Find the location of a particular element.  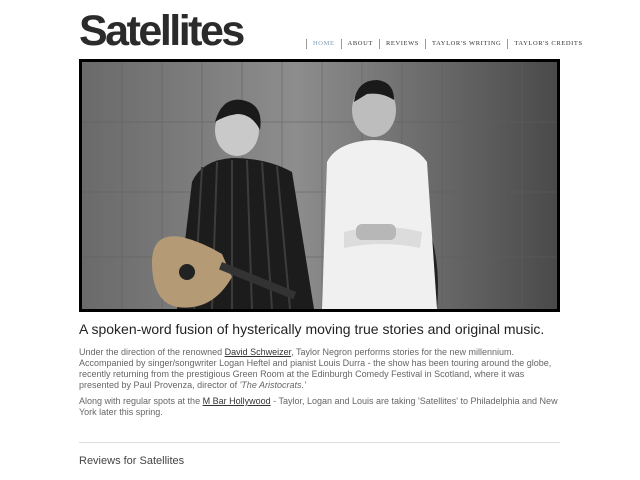

touring-text-a: Along with regular spots at the is located at coordinates (141, 401).